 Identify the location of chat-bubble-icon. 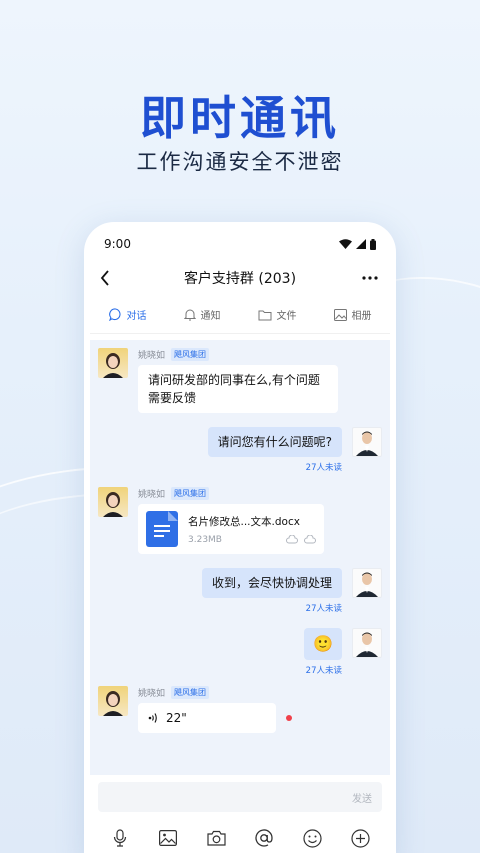
(114, 314).